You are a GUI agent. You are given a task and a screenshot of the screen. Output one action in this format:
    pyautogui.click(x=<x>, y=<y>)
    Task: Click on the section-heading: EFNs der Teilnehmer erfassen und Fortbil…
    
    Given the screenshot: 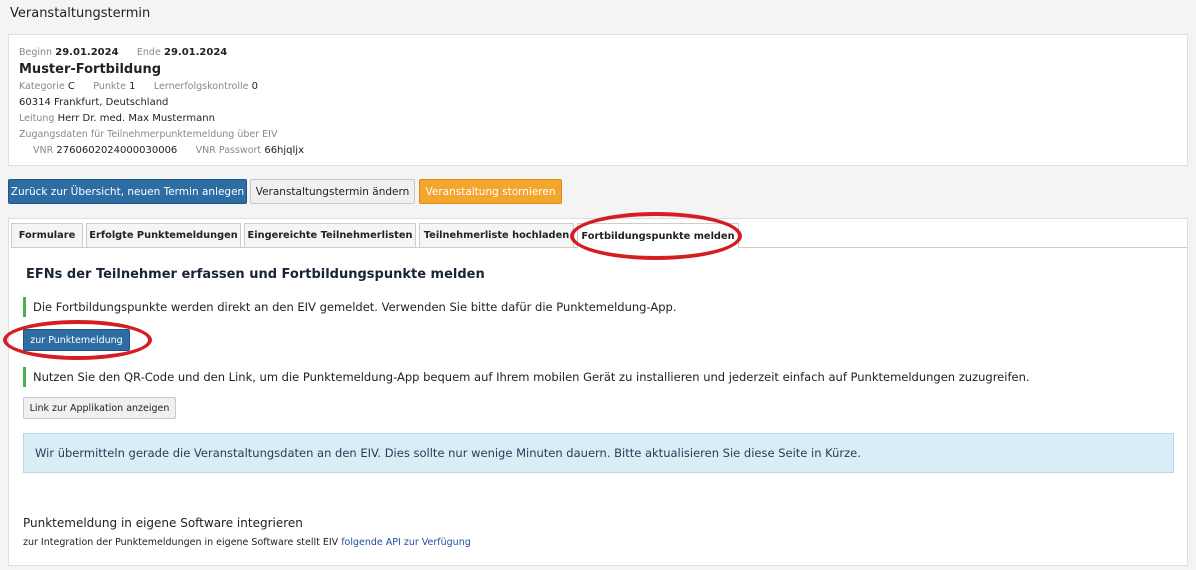 What is the action you would take?
    pyautogui.click(x=255, y=274)
    